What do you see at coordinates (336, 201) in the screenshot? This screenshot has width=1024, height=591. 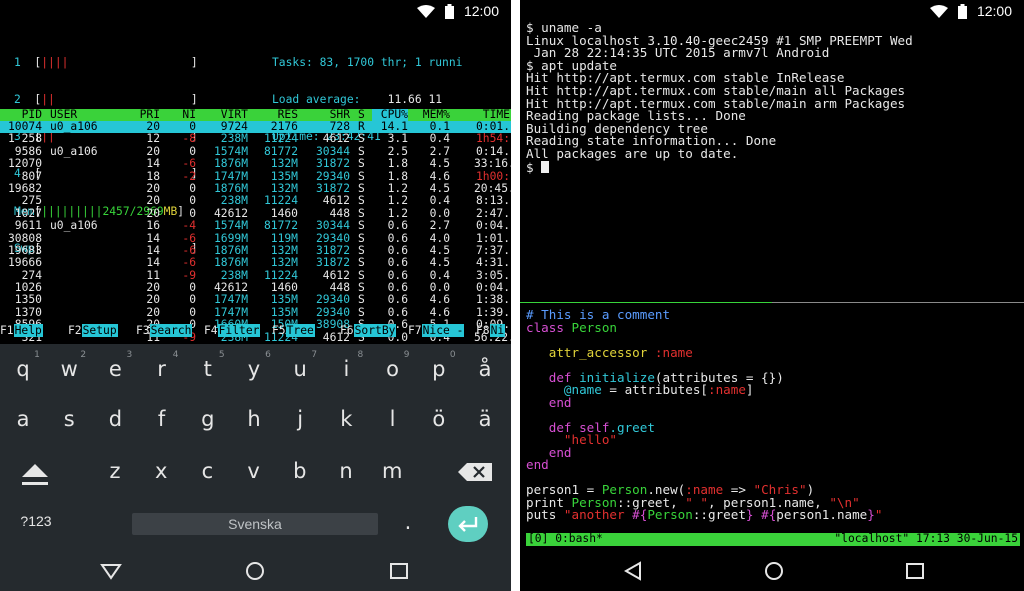 I see `cell-shr: 4612` at bounding box center [336, 201].